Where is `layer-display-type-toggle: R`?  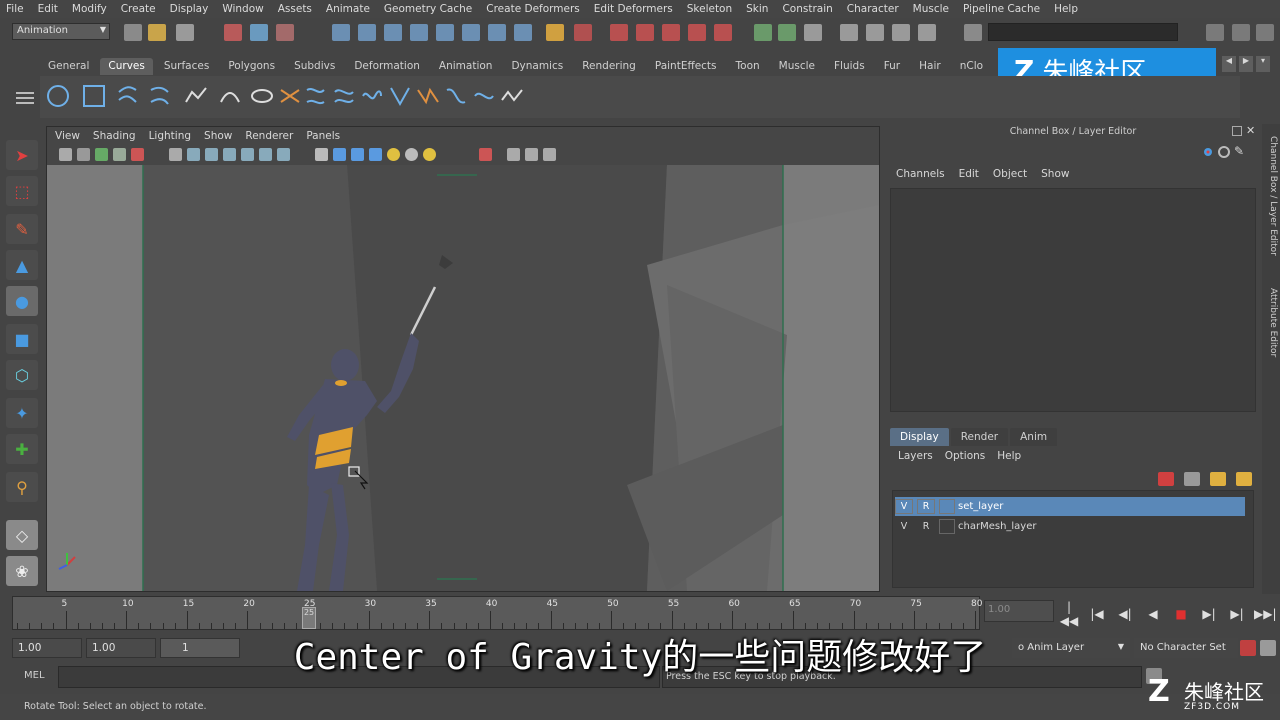 layer-display-type-toggle: R is located at coordinates (926, 506).